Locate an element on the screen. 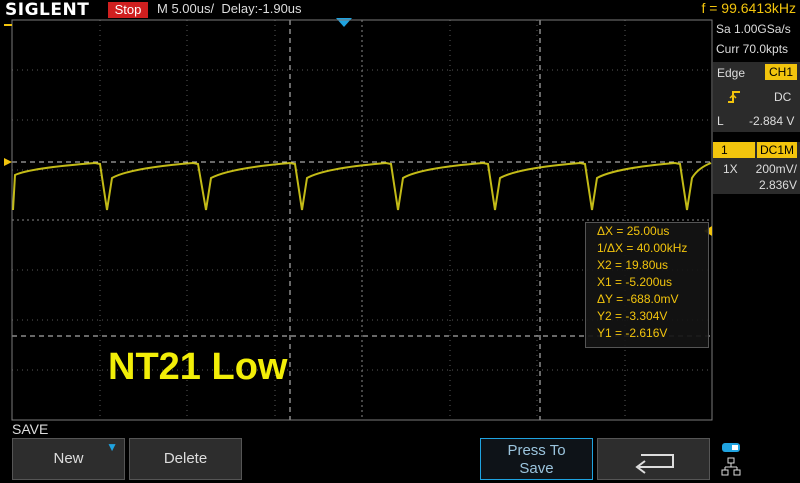  new-button-label: New is located at coordinates (68, 458).